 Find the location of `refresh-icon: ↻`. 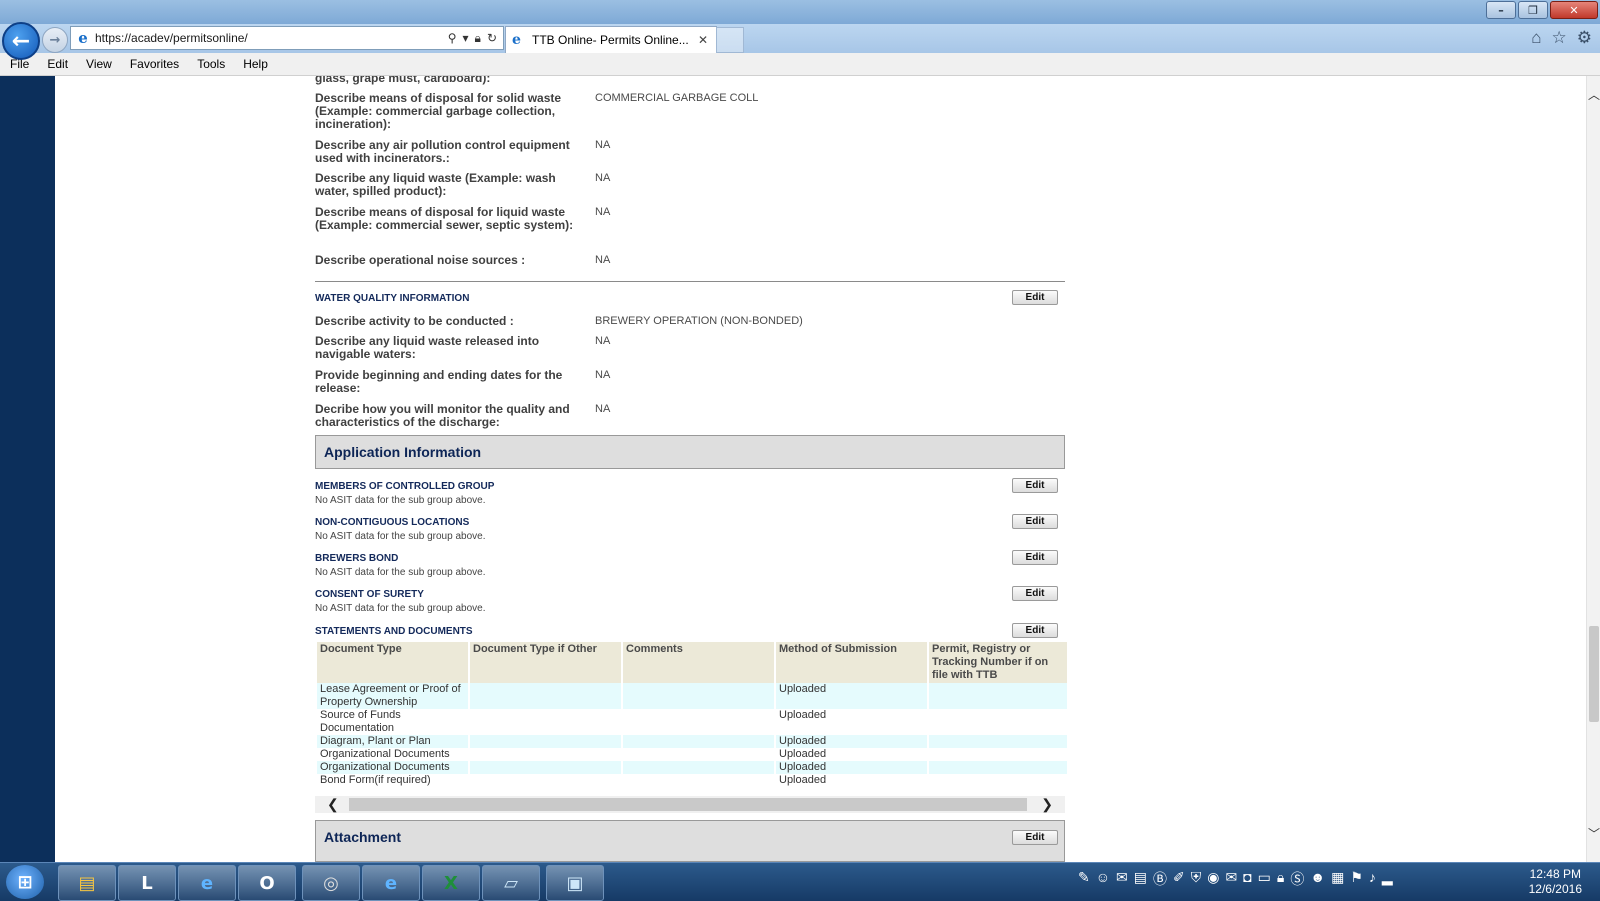

refresh-icon: ↻ is located at coordinates (492, 38).